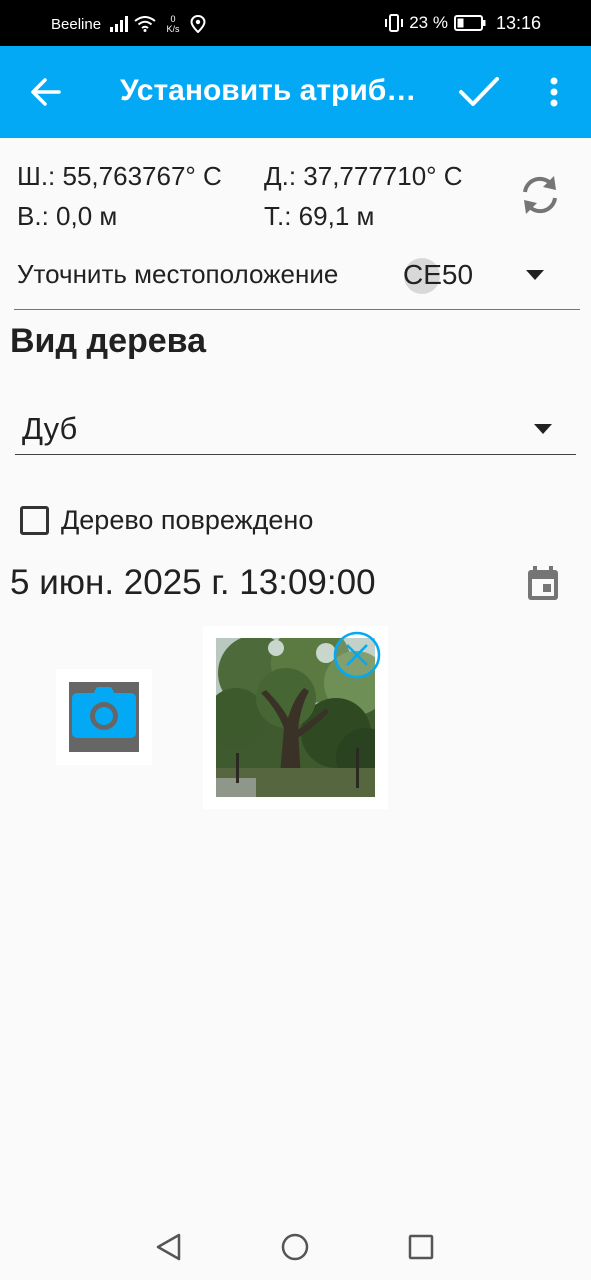 This screenshot has width=591, height=1280. Describe the element at coordinates (187, 519) in the screenshot. I see `damaged-label: Дерево повреждено` at that location.